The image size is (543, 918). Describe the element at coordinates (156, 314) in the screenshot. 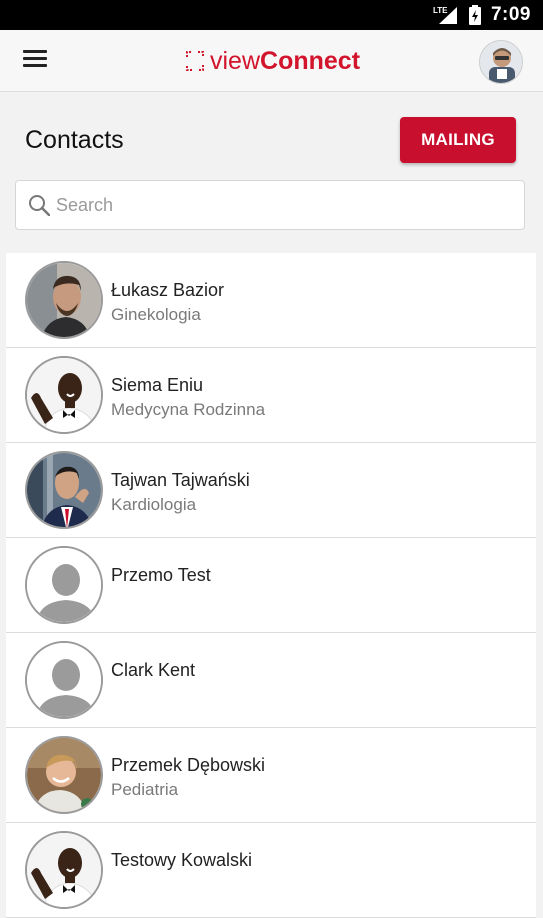

I see `contact-specialty: Ginekologia` at that location.